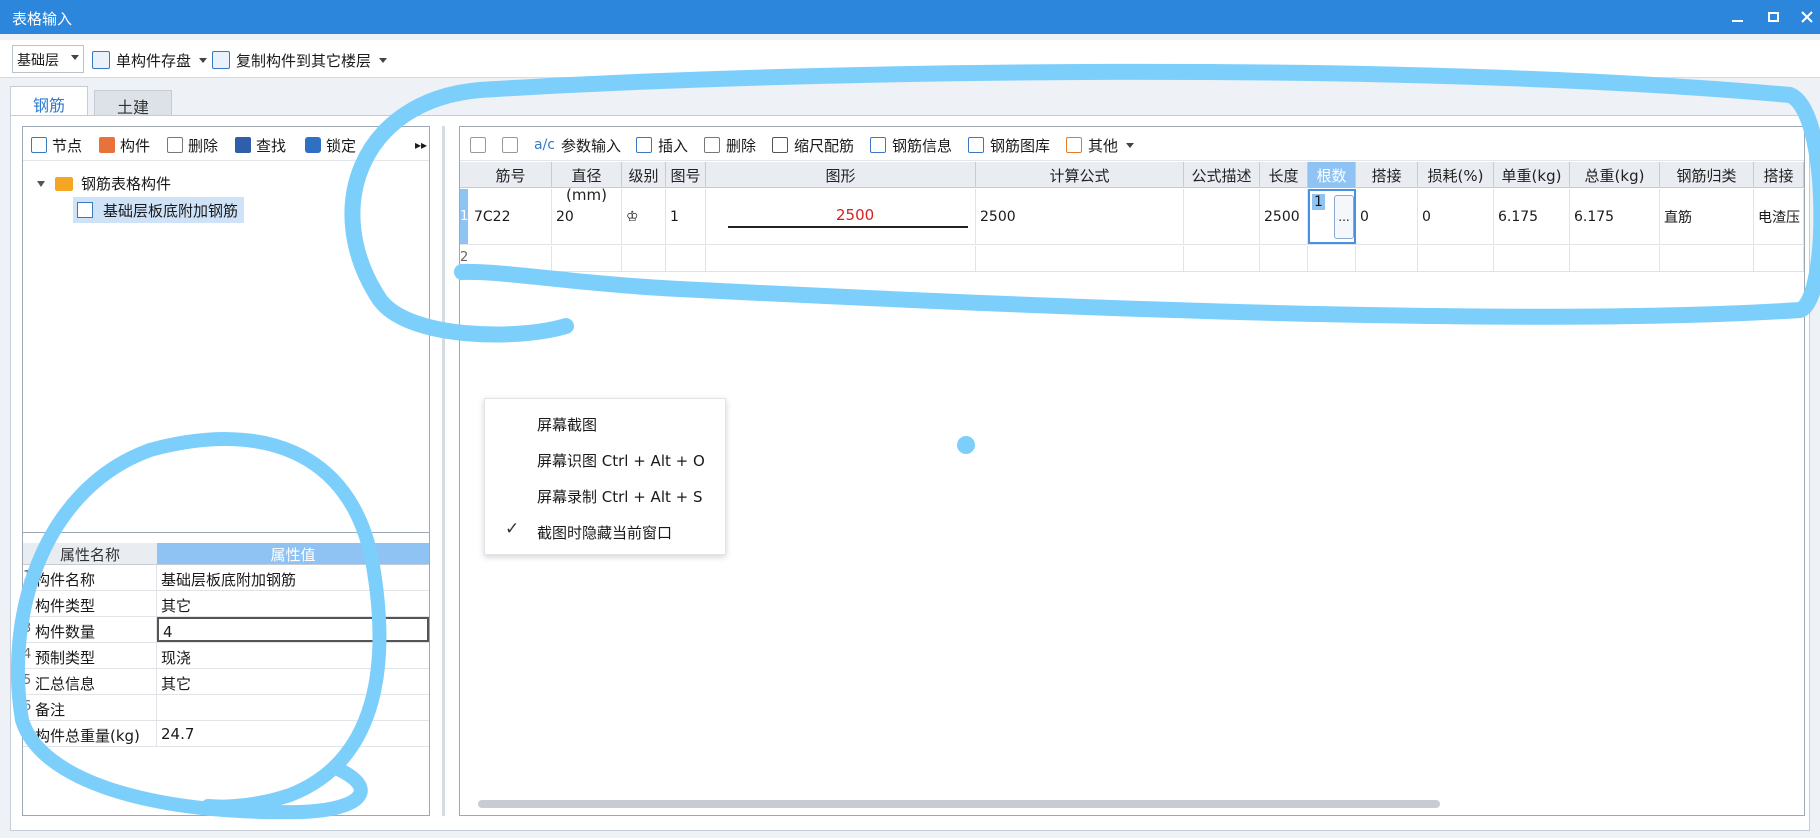  I want to click on col-total-weight: 总重(kg), so click(1615, 175).